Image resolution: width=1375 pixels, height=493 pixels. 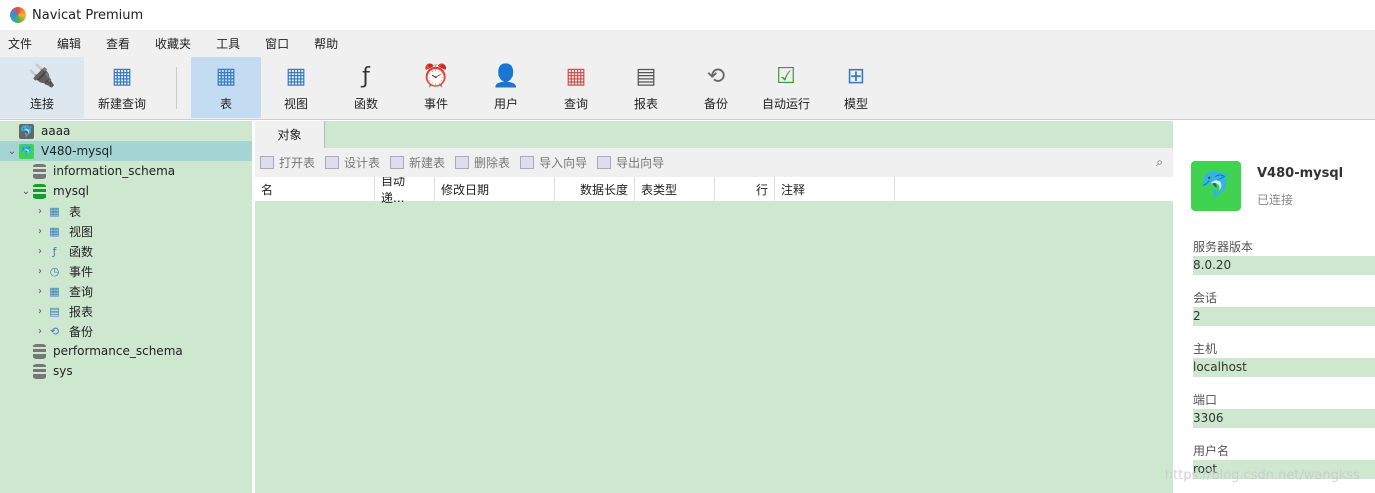 I want to click on toolbar-backup-button: ⟲ 备份, so click(x=716, y=87).